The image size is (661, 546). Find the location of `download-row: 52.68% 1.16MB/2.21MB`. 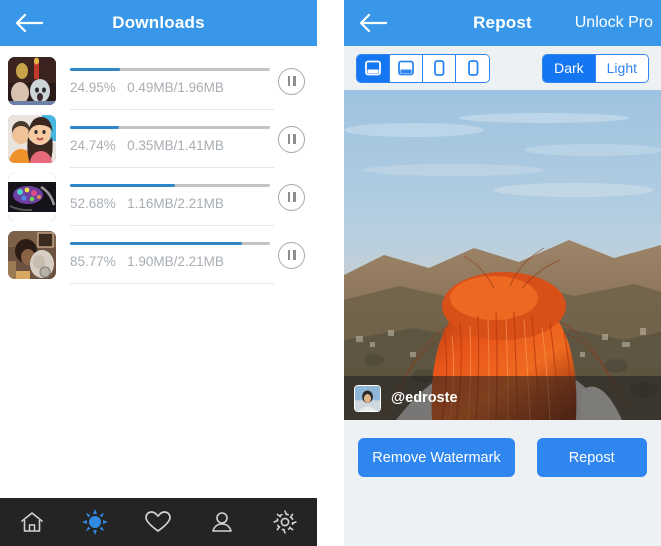

download-row: 52.68% 1.16MB/2.21MB is located at coordinates (158, 197).